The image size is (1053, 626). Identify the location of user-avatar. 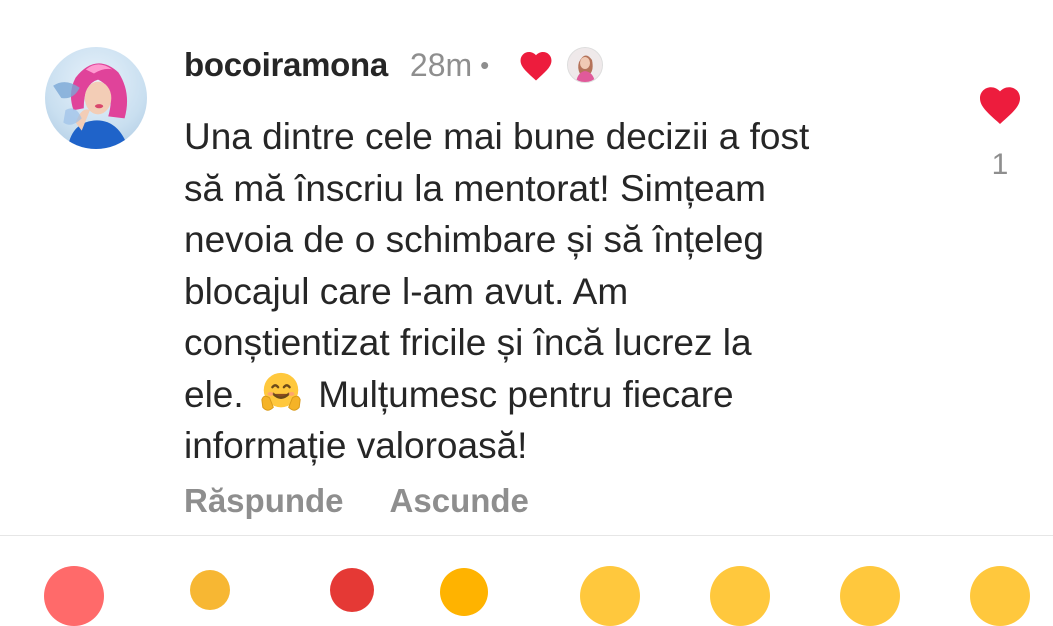
(96, 98).